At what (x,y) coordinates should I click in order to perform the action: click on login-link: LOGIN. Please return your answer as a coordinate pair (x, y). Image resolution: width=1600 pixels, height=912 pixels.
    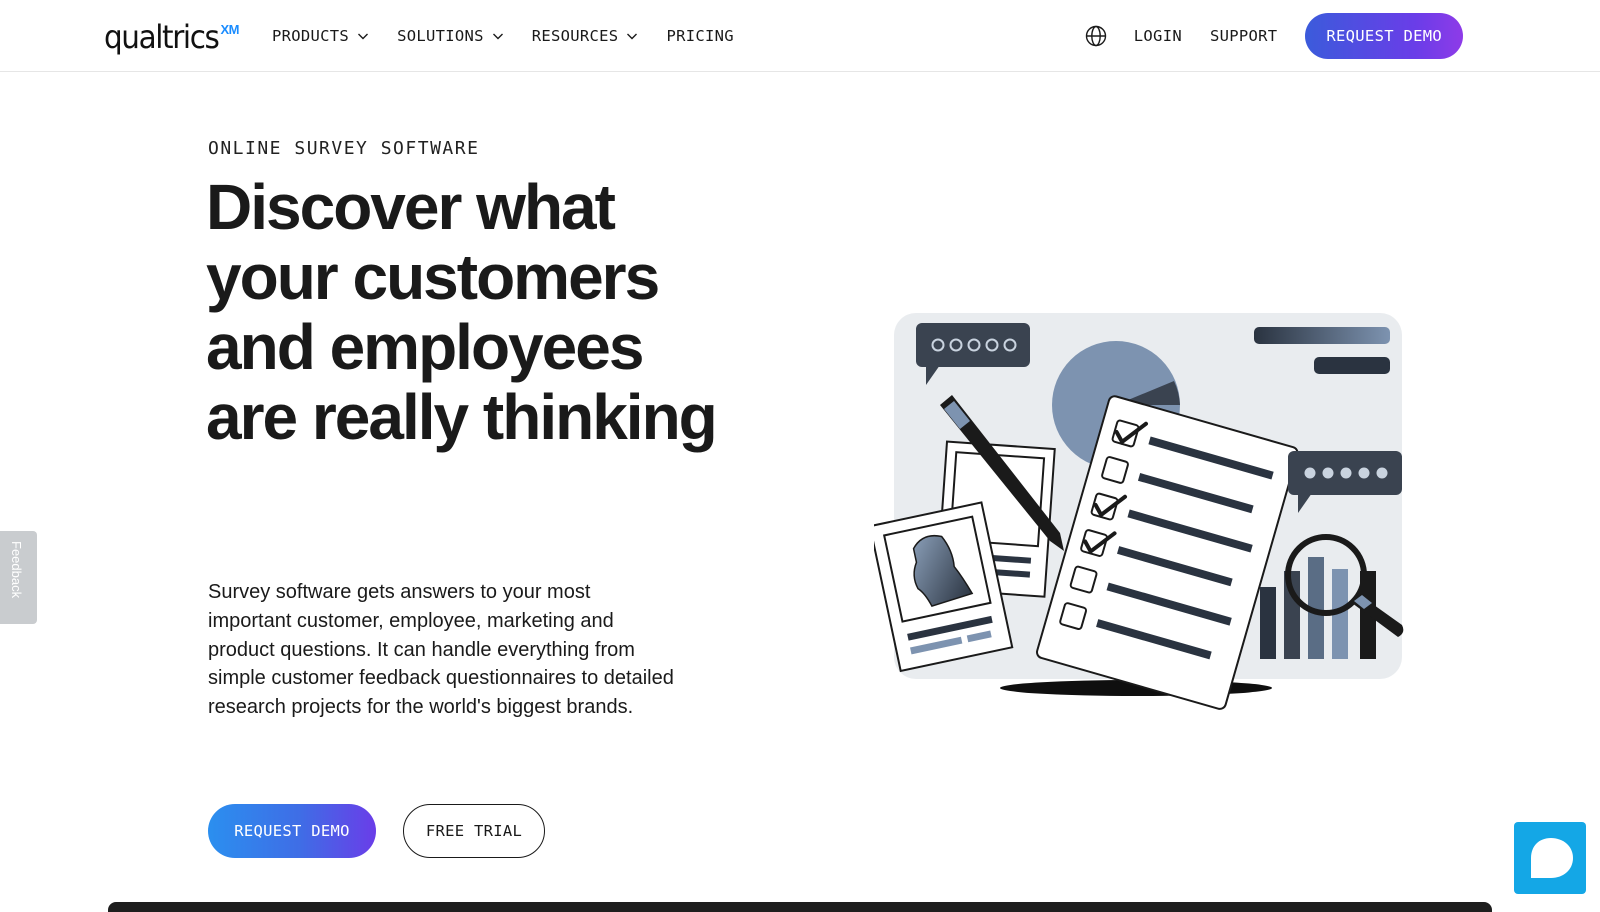
    Looking at the image, I should click on (1158, 36).